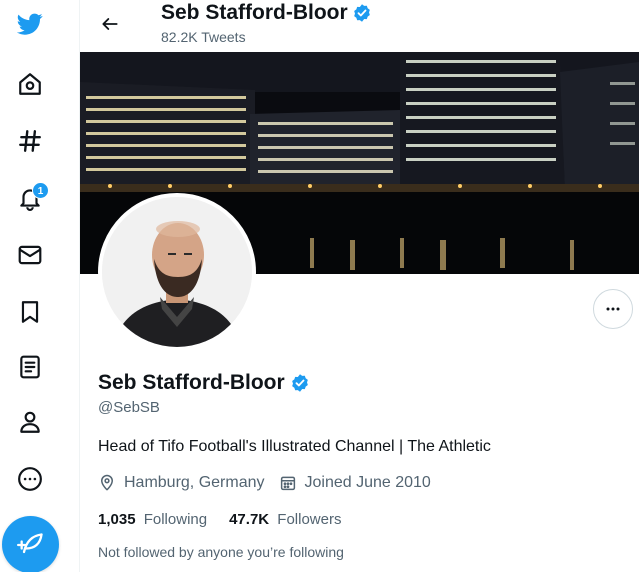 Image resolution: width=639 pixels, height=572 pixels. I want to click on profile-header: Seb Stafford-Bloor 82.2K Tweets, so click(359, 26).